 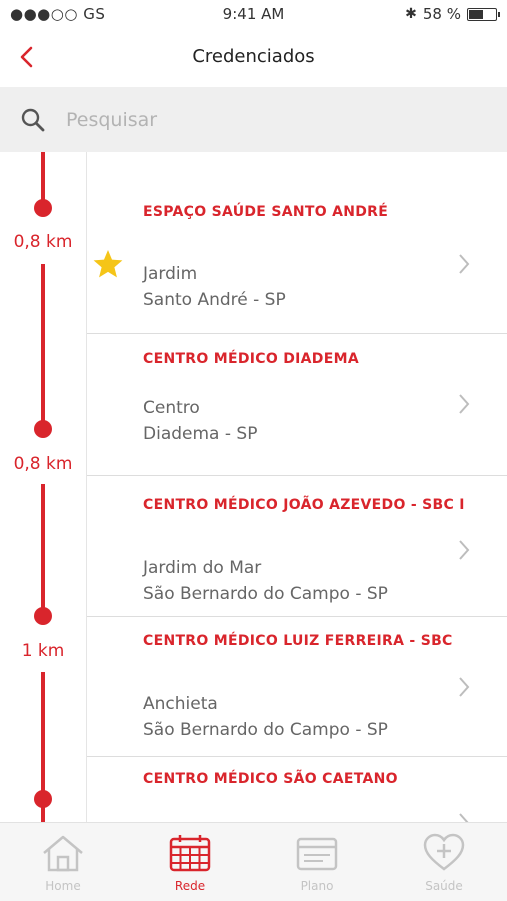 I want to click on page-title: Credenciados, so click(x=253, y=56).